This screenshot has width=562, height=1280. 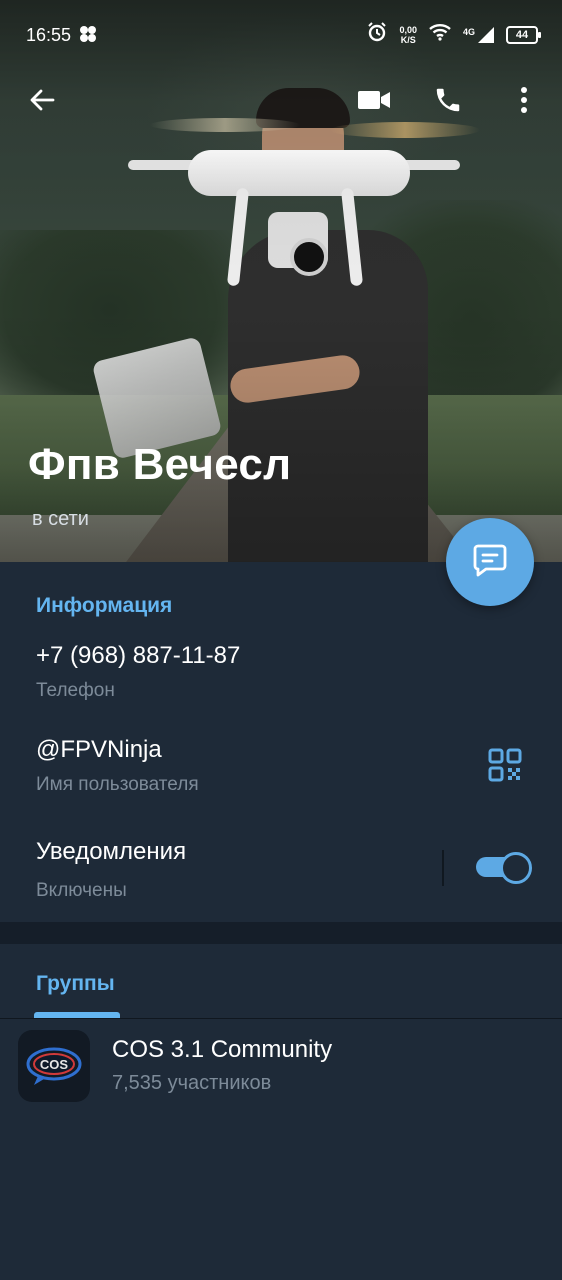 What do you see at coordinates (440, 34) in the screenshot?
I see `wifi-icon` at bounding box center [440, 34].